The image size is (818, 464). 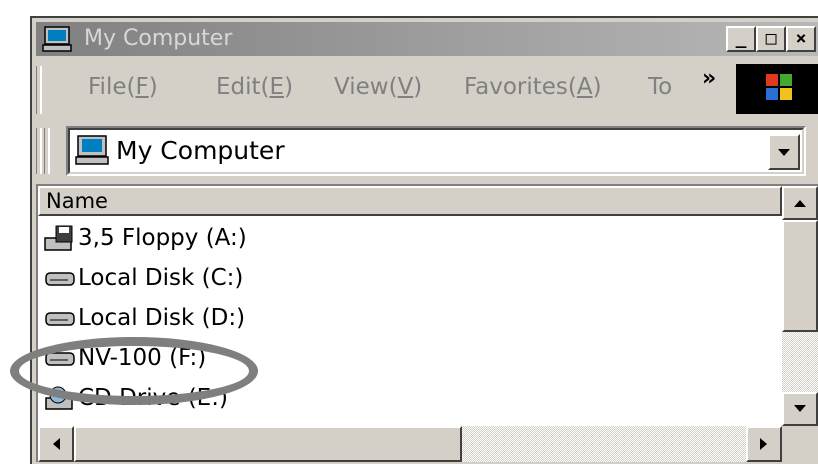 I want to click on list-item: 3,5 Floppy (A:), so click(x=414, y=238).